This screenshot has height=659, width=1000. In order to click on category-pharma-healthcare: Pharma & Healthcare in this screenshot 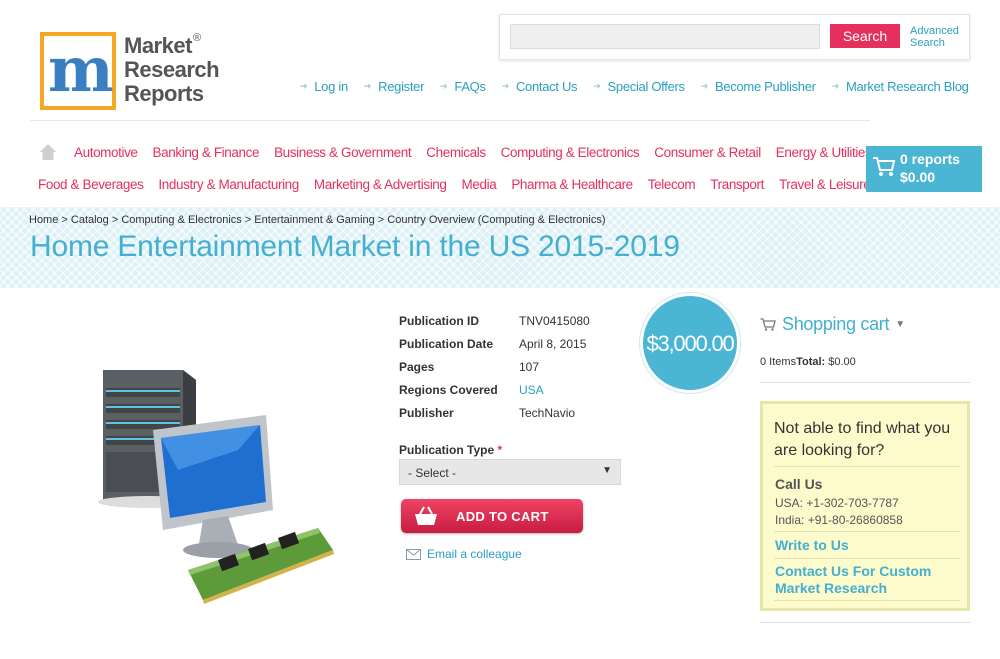, I will do `click(572, 184)`.